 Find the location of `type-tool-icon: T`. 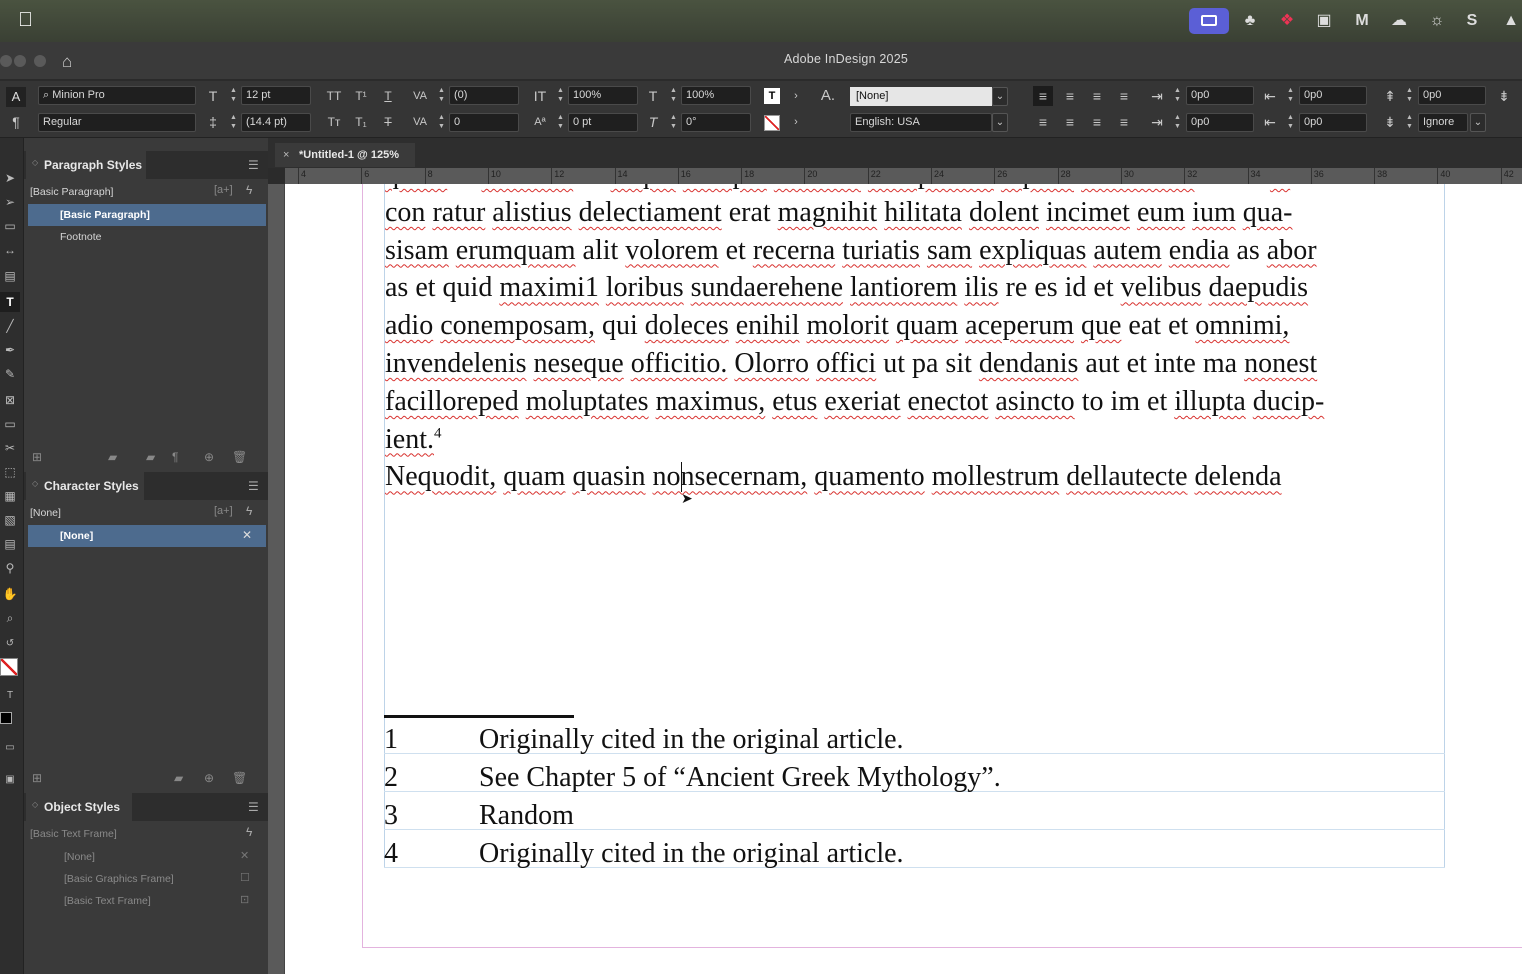

type-tool-icon: T is located at coordinates (10, 302).